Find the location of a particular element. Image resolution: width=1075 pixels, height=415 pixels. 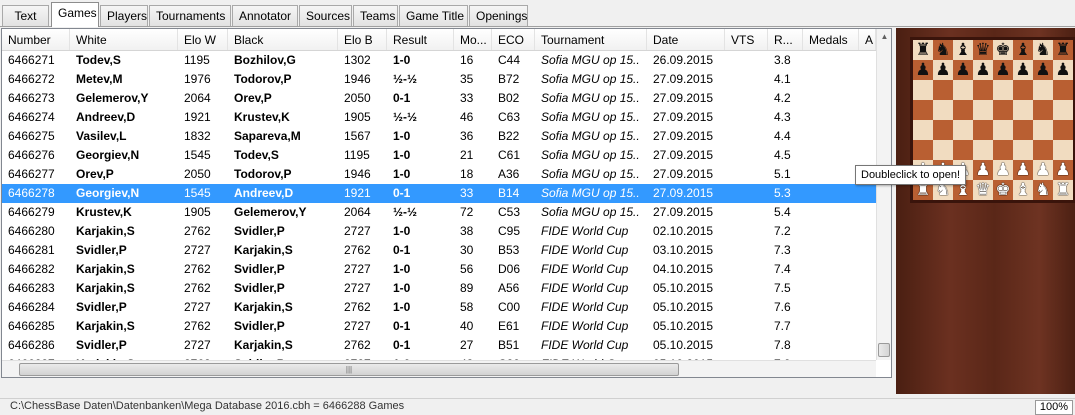

tab-openings: Openings is located at coordinates (498, 15).